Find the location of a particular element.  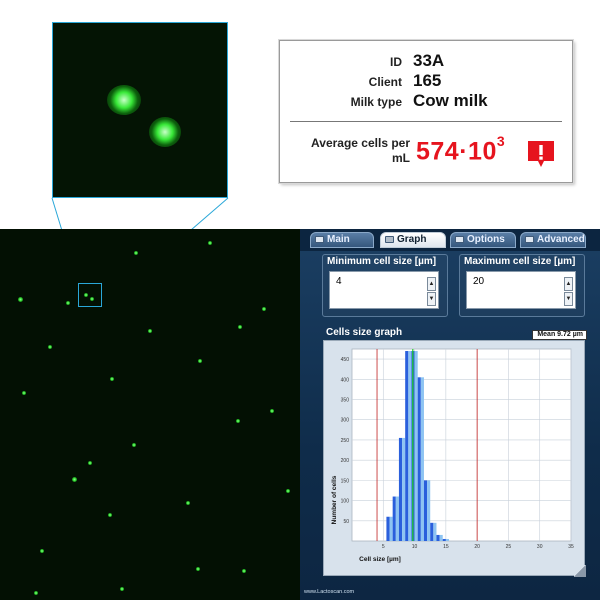

x-tick-label: 5 is located at coordinates (383, 547).